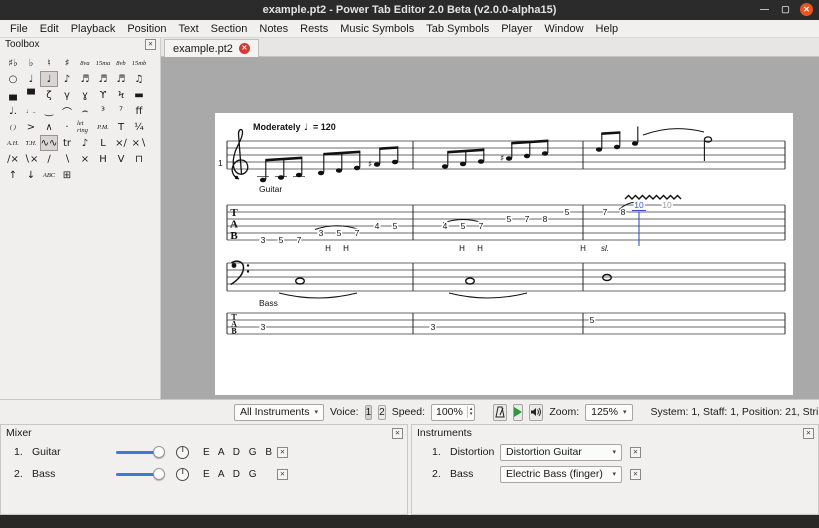  I want to click on let-ring-icon: let ring, so click(85, 127).